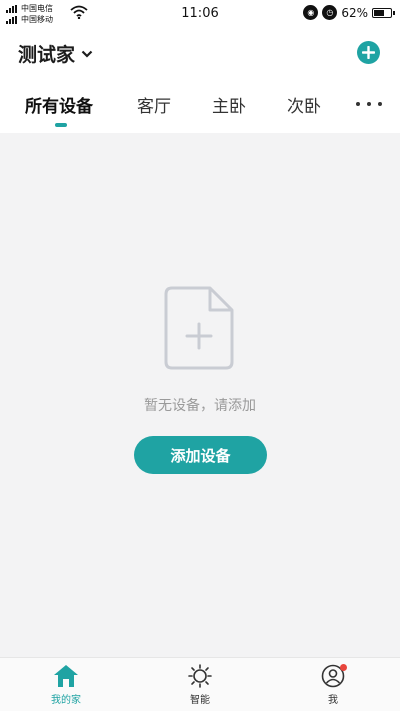 This screenshot has height=711, width=400. What do you see at coordinates (200, 455) in the screenshot?
I see `add-device-button: 添加设备` at bounding box center [200, 455].